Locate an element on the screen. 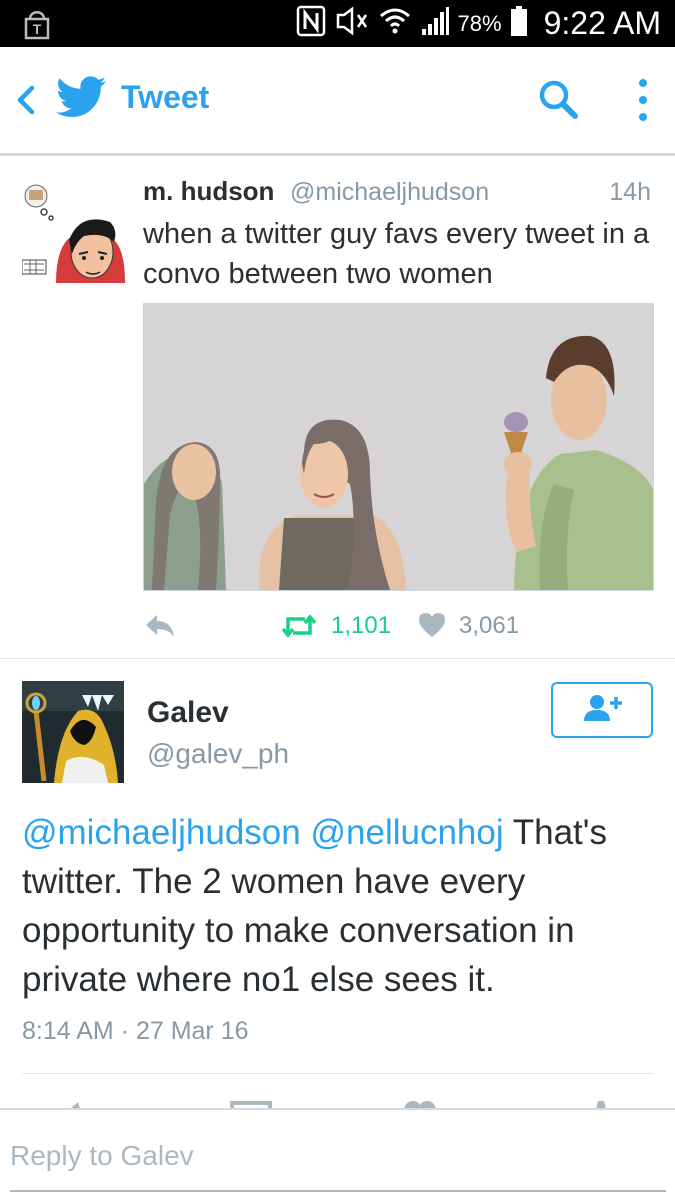 The image size is (675, 1202). author-handle: @galev_ph is located at coordinates (218, 754).